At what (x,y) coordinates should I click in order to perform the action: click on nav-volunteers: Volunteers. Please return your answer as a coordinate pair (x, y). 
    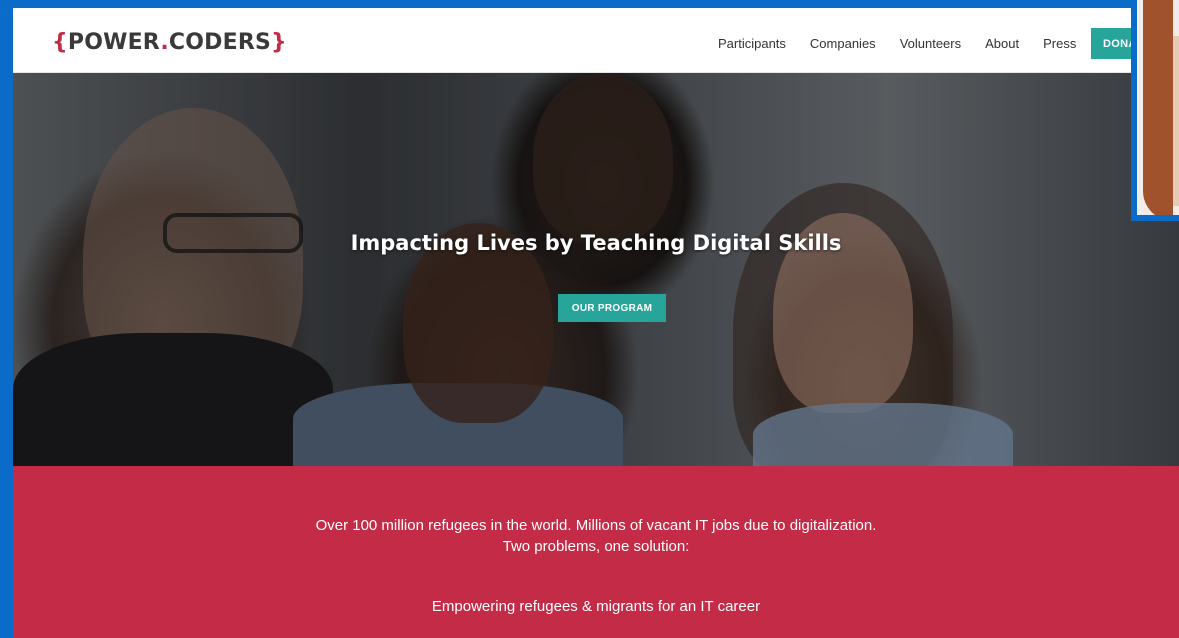
    Looking at the image, I should click on (930, 43).